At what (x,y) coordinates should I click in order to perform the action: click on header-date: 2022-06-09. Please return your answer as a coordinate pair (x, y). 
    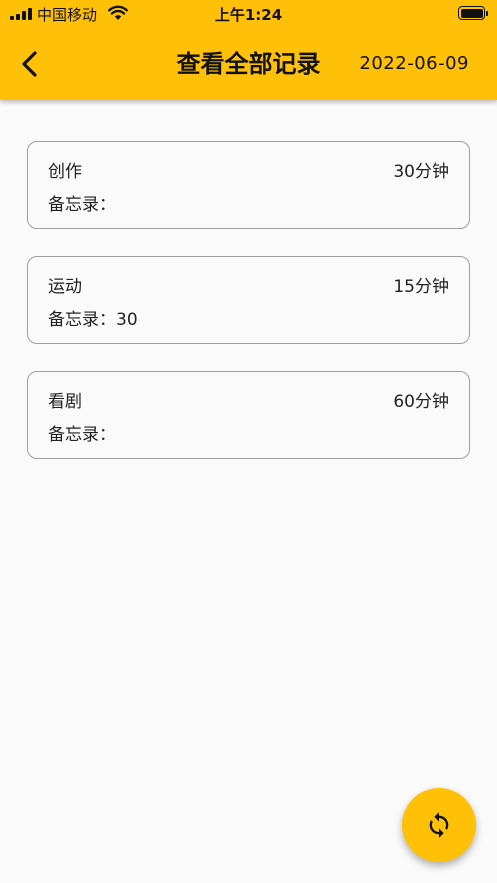
    Looking at the image, I should click on (414, 63).